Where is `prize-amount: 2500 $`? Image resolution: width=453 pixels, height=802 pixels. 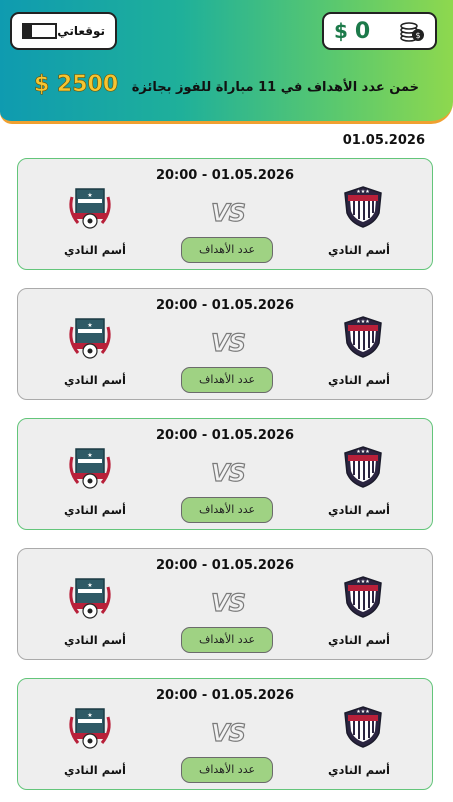
prize-amount: 2500 $ is located at coordinates (76, 85).